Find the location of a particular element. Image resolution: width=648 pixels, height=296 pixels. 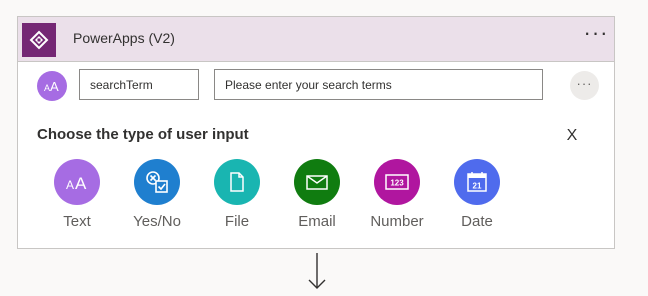

input-type-number: 123 Number is located at coordinates (396, 199).